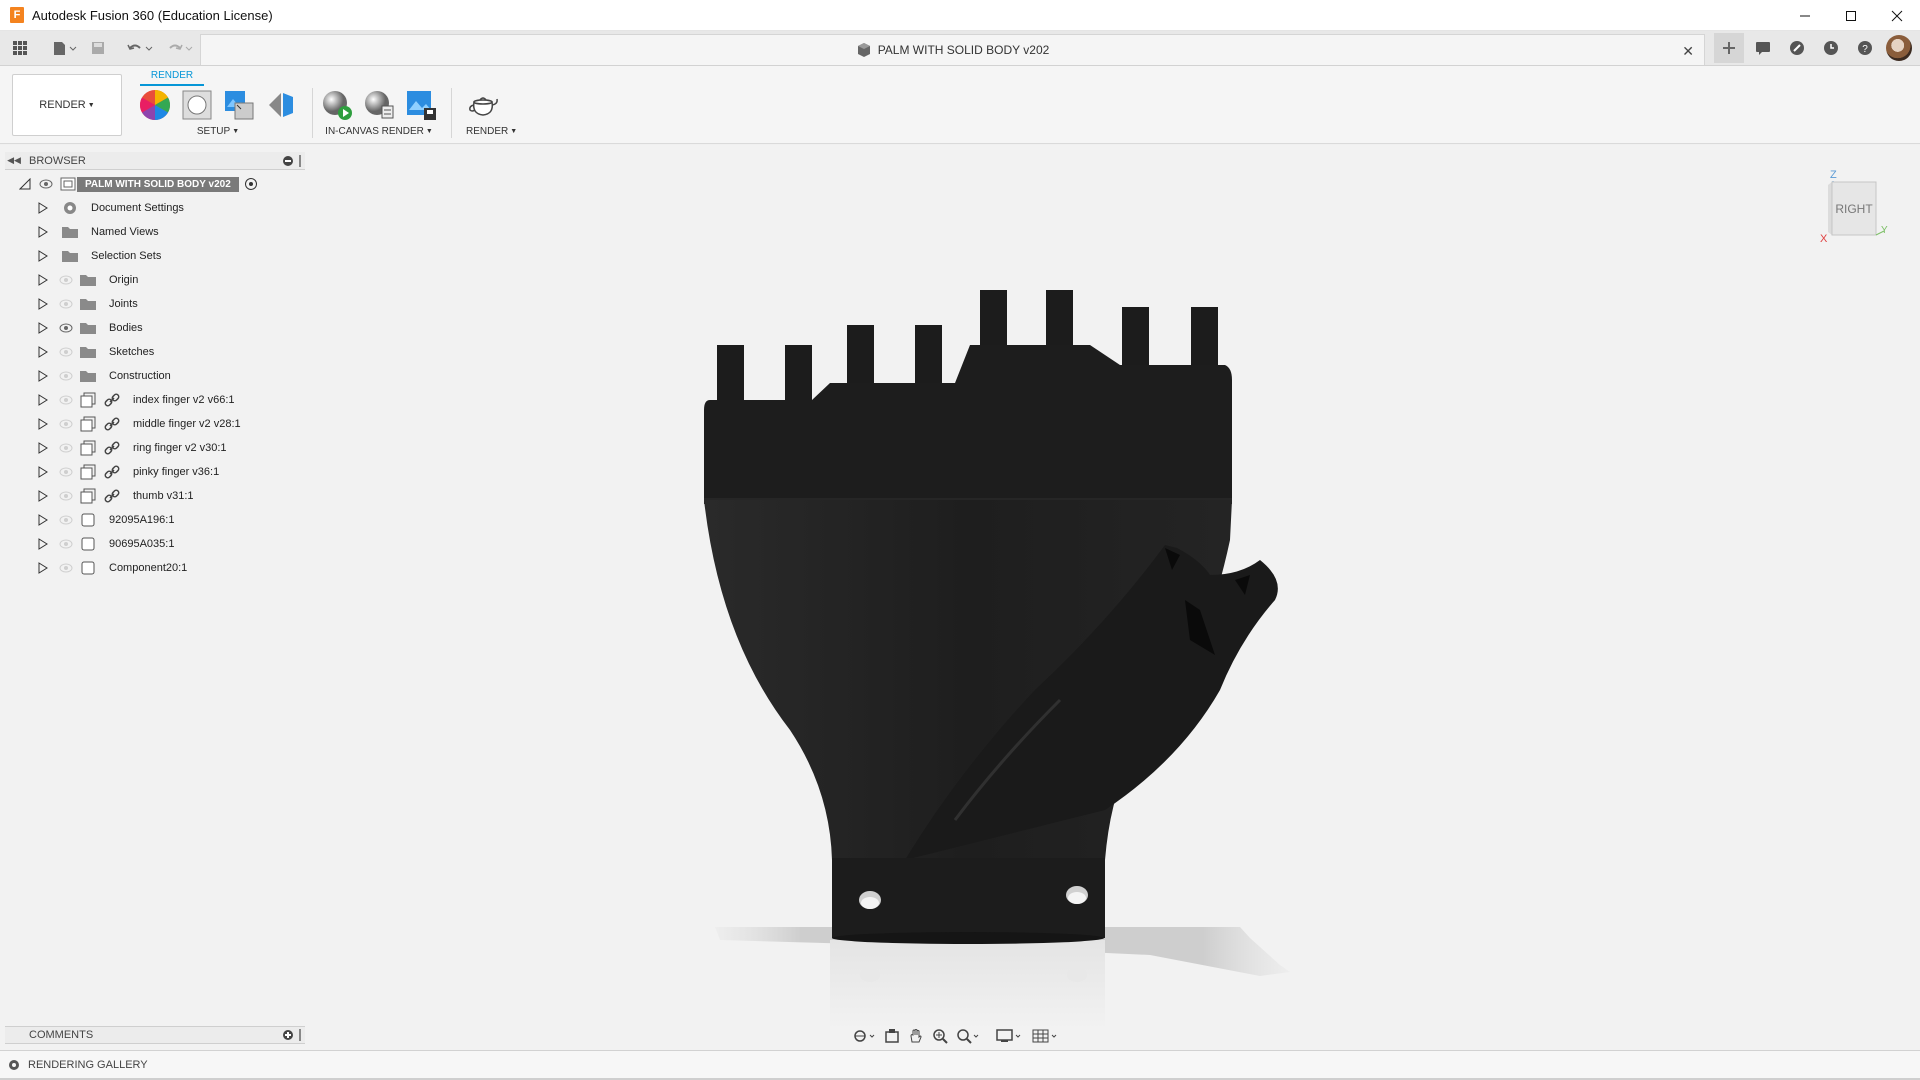 This screenshot has width=1920, height=1080. Describe the element at coordinates (88, 352) in the screenshot. I see `folder-icon` at that location.